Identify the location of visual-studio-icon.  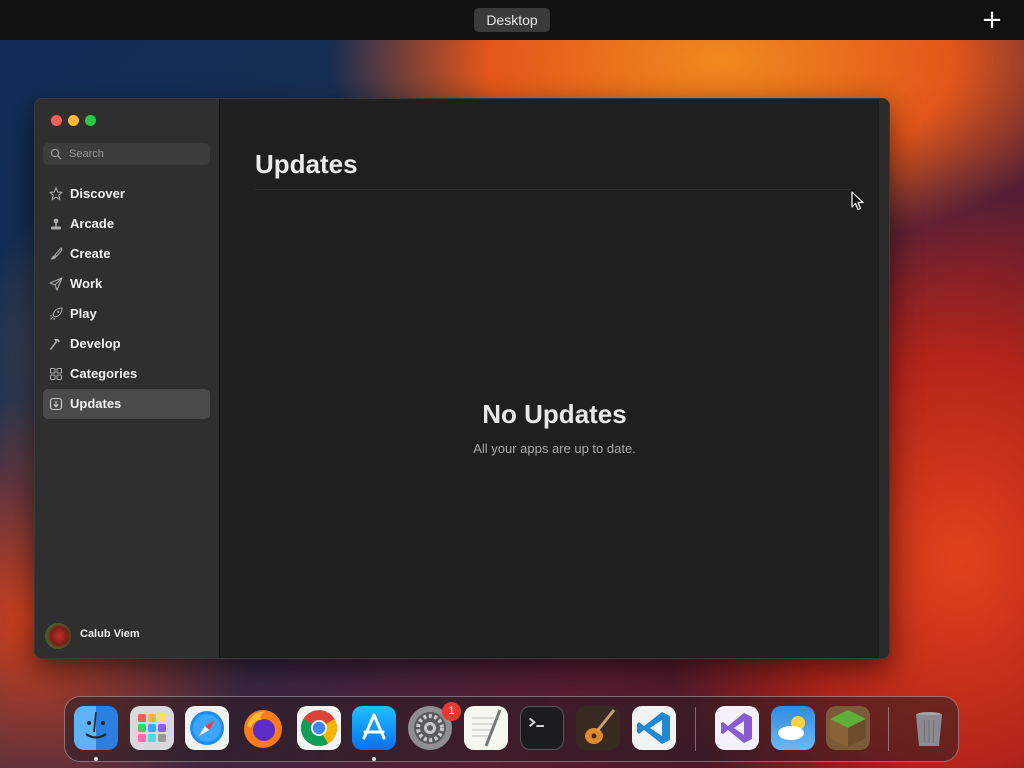
(737, 728).